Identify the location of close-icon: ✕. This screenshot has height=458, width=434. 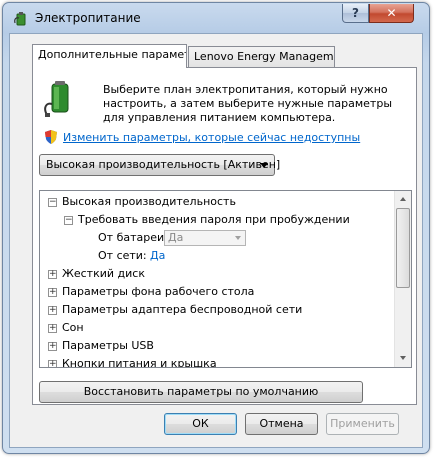
(391, 13).